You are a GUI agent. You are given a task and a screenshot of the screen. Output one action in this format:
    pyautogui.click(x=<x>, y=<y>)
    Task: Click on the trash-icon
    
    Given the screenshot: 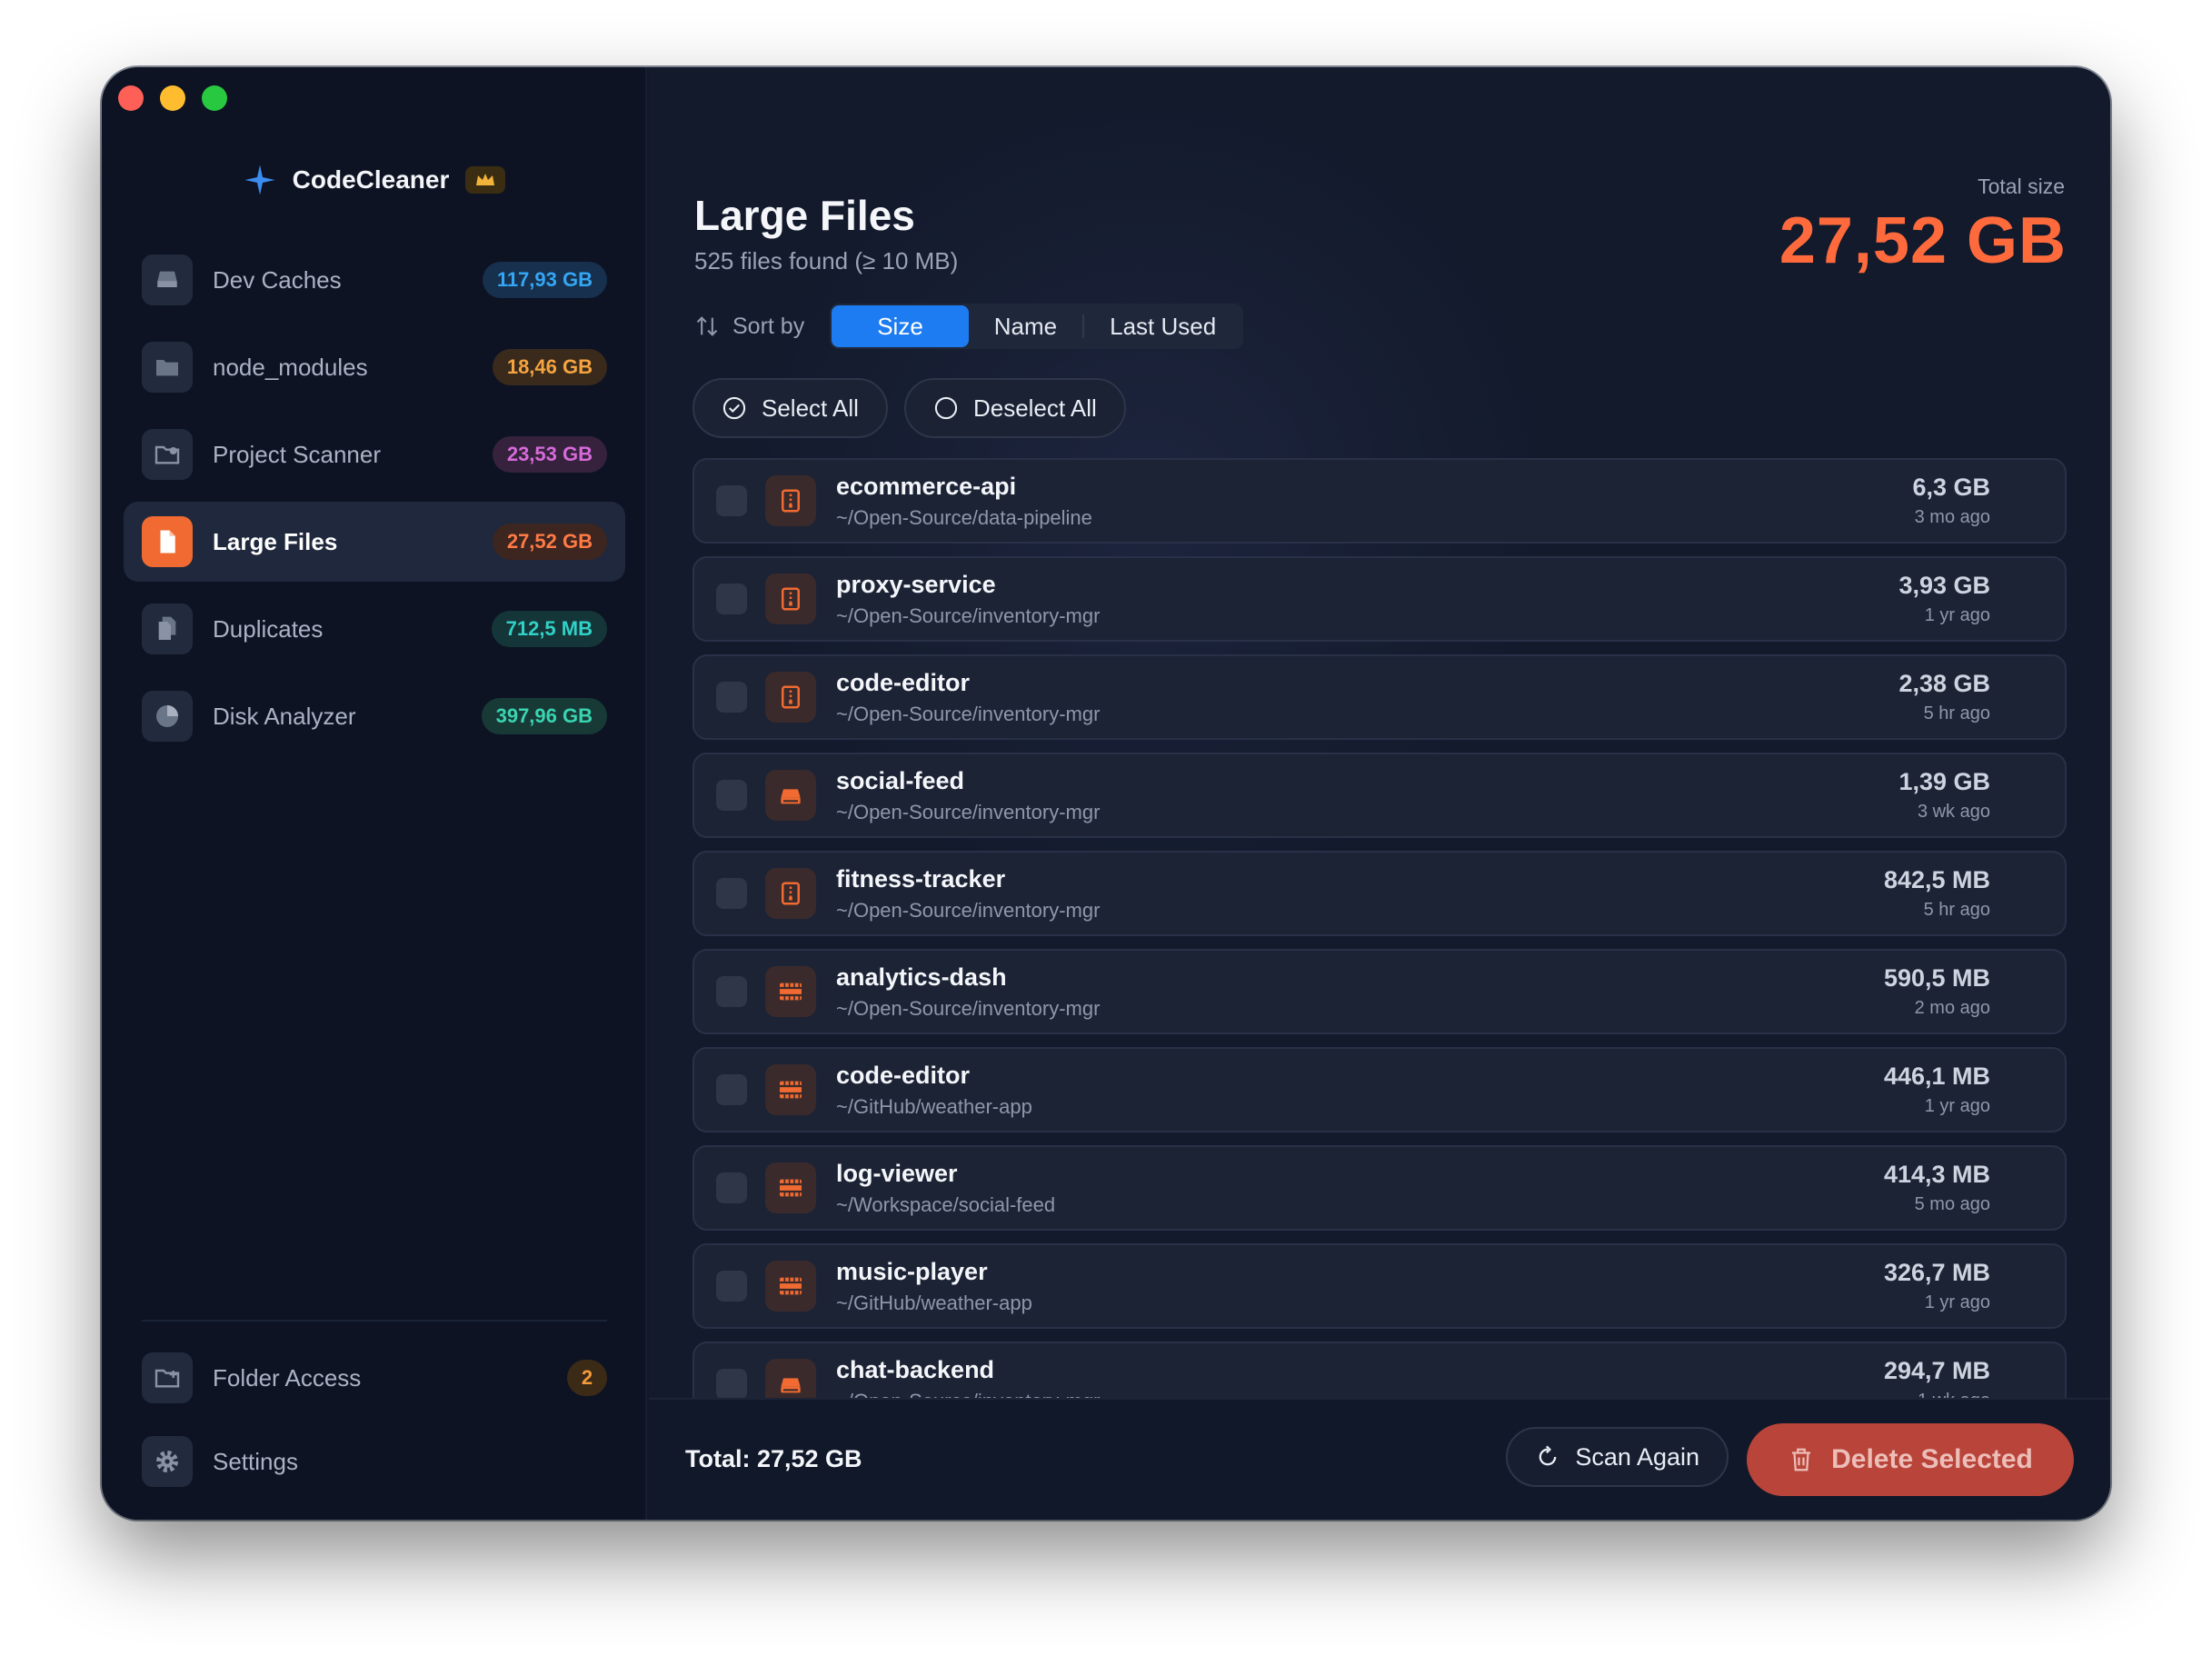 What is the action you would take?
    pyautogui.click(x=1801, y=1459)
    